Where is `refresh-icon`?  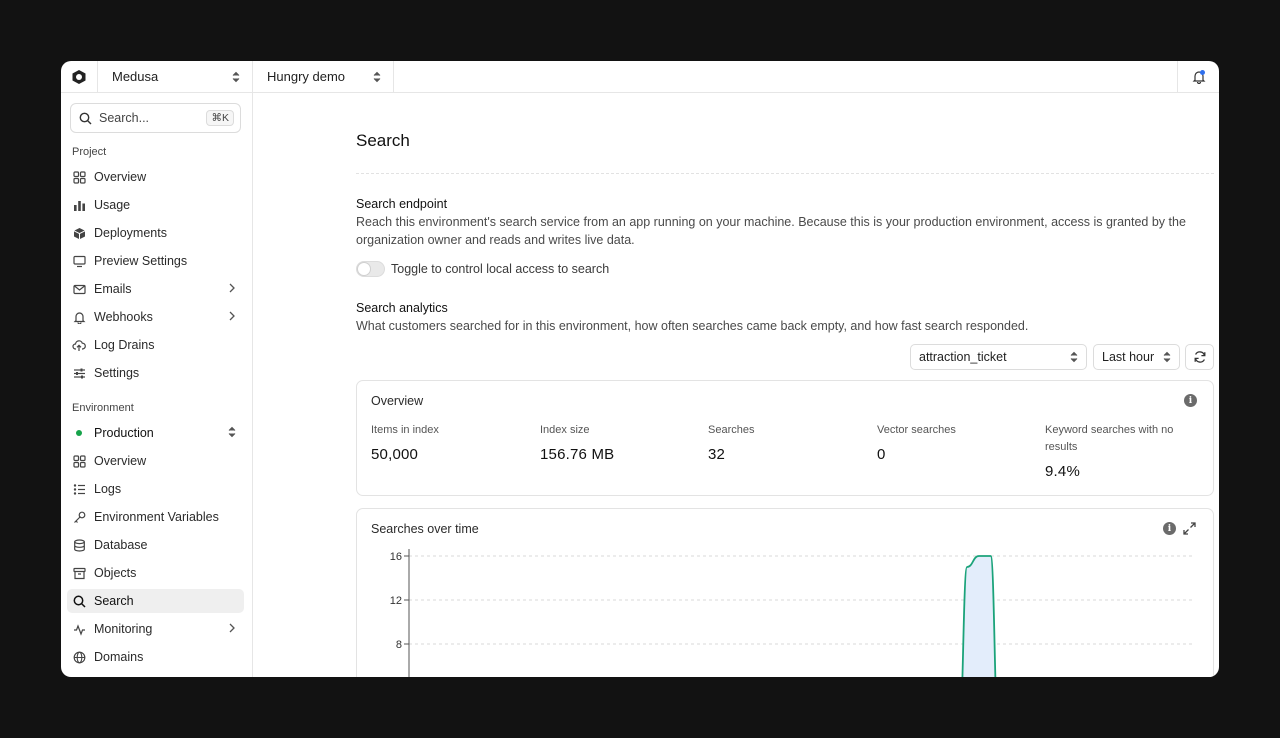
refresh-icon is located at coordinates (1199, 357).